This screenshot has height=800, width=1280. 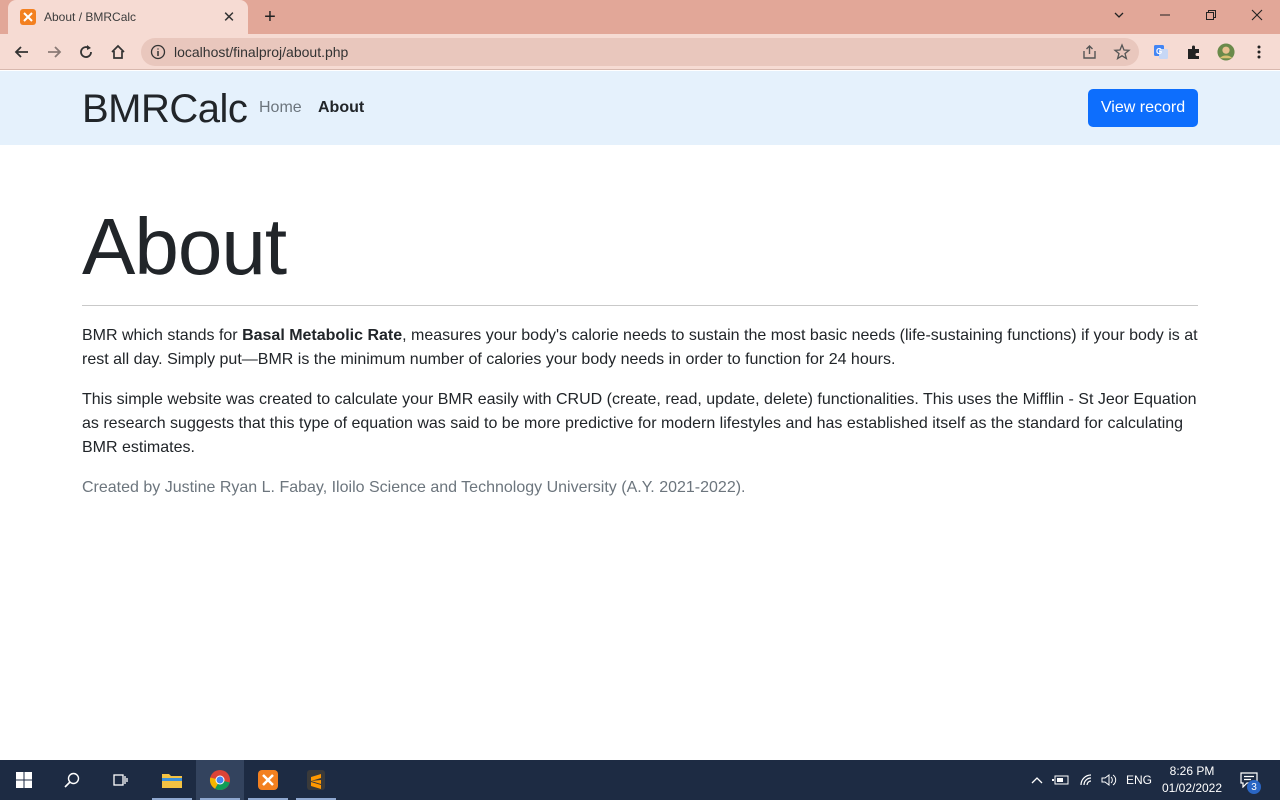 I want to click on browser-tab-about: About / BMRCalc ✕, so click(x=128, y=17).